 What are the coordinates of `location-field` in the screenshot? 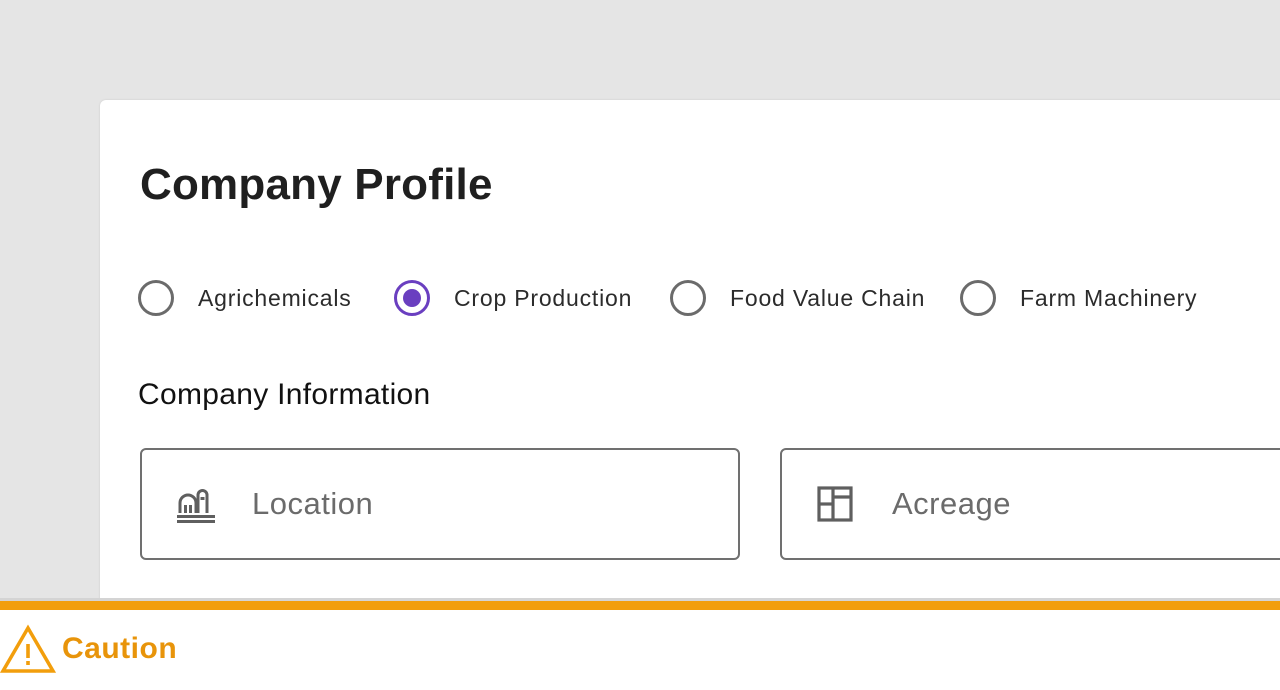 It's located at (440, 504).